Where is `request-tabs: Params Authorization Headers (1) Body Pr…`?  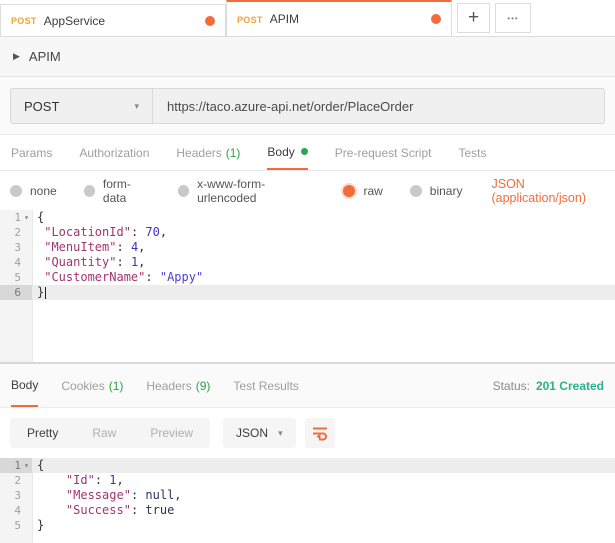
request-tabs: Params Authorization Headers (1) Body Pr… is located at coordinates (307, 153).